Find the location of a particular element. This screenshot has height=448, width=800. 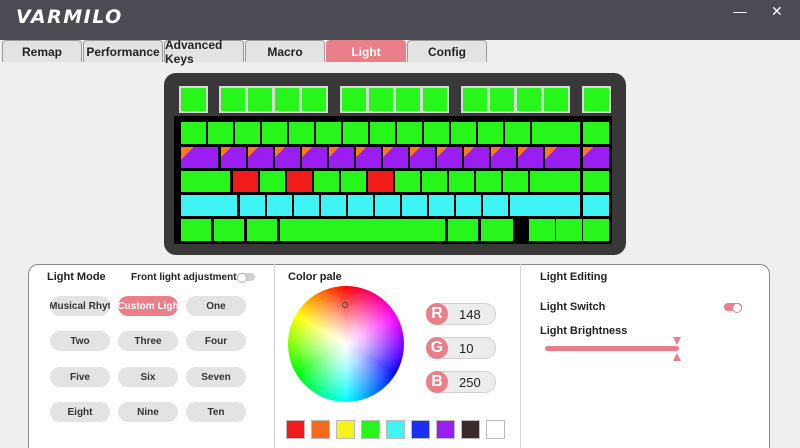

tab-remap: Remap is located at coordinates (42, 51).